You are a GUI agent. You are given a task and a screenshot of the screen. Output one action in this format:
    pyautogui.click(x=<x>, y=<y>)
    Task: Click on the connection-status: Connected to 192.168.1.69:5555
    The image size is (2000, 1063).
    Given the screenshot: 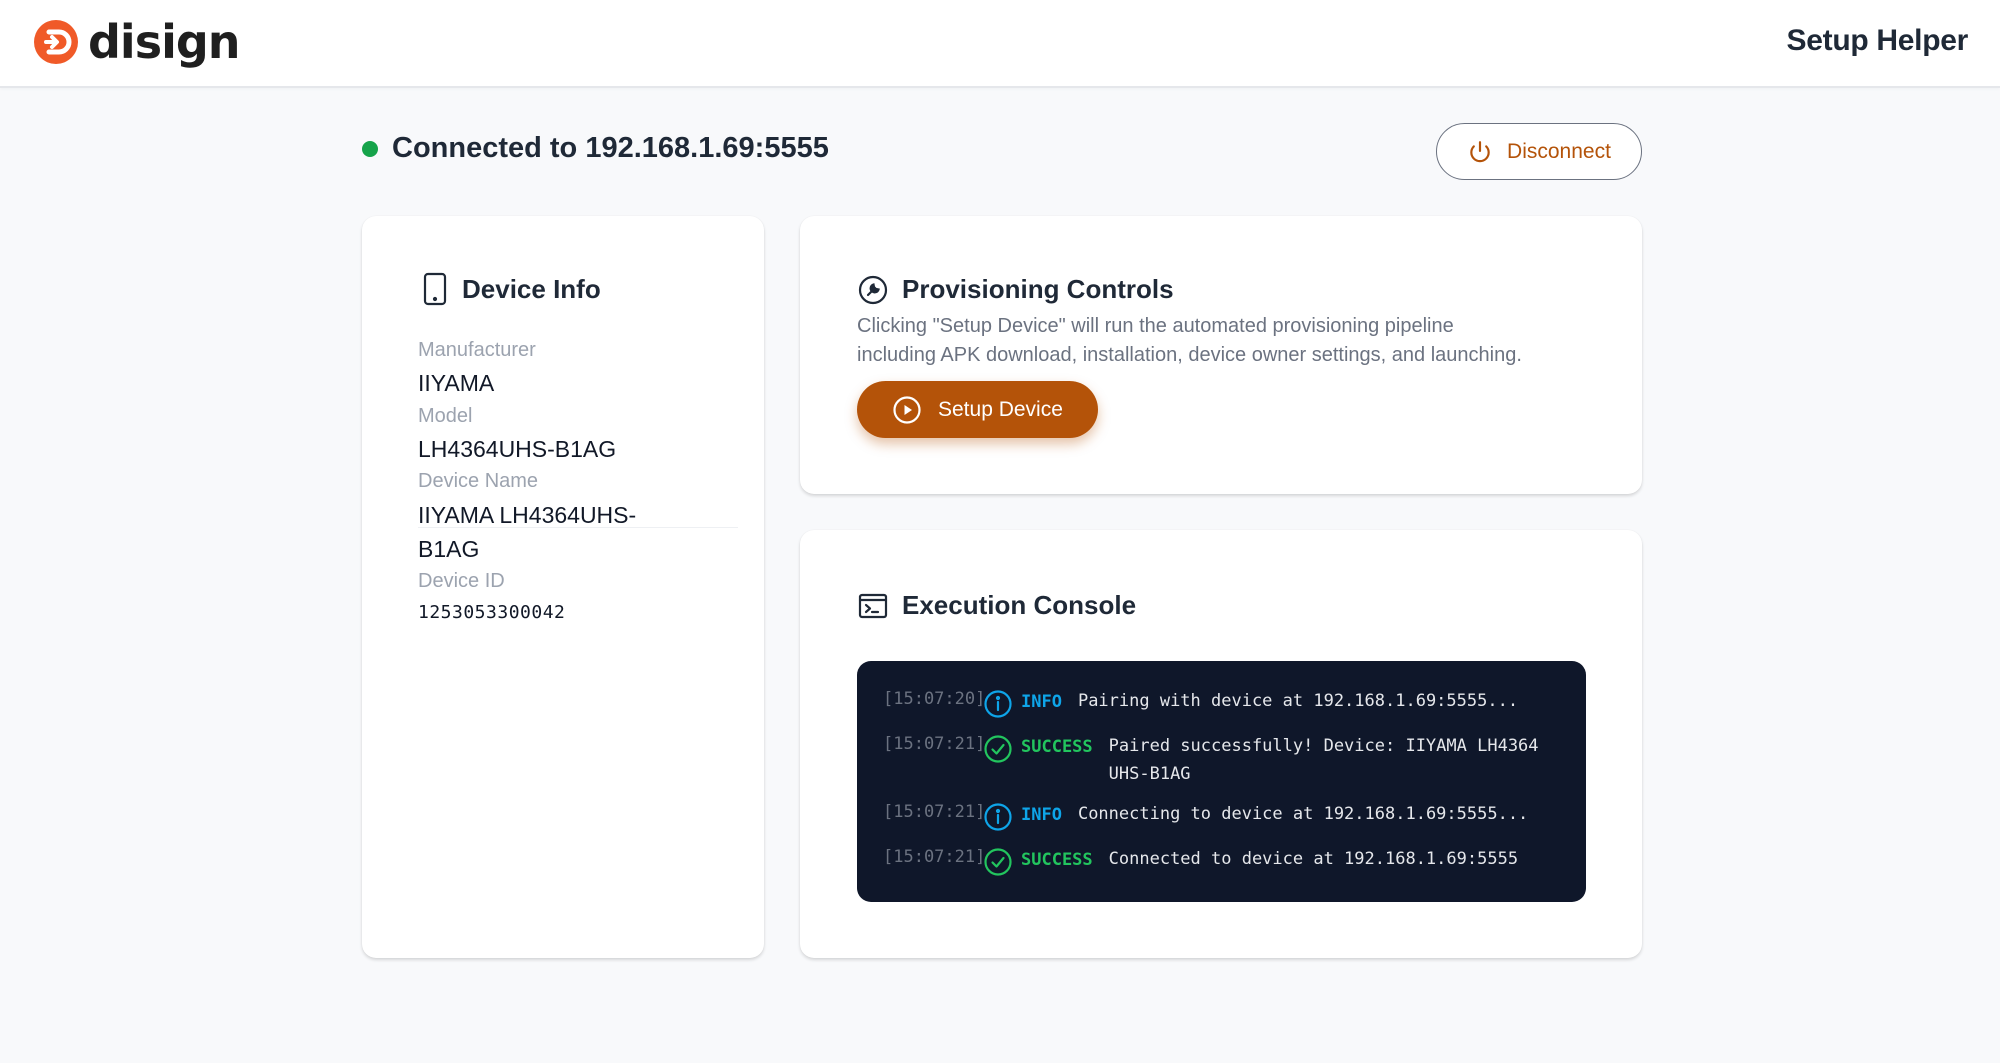 What is the action you would take?
    pyautogui.click(x=595, y=148)
    